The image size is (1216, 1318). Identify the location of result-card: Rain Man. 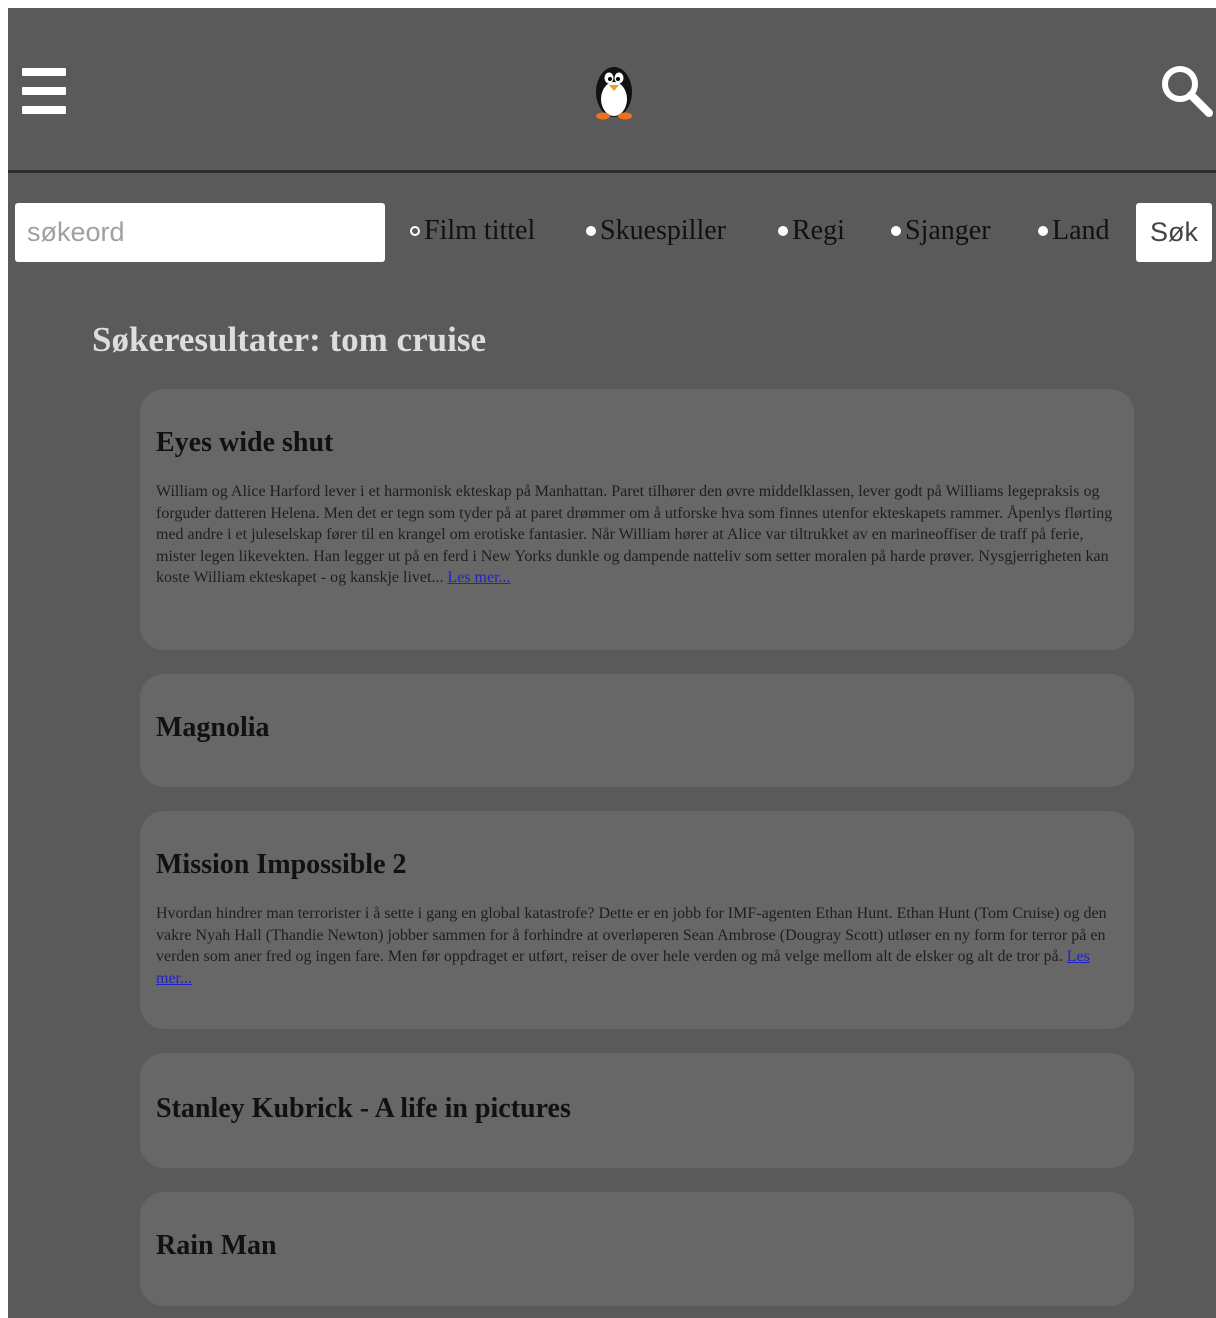
(637, 1249).